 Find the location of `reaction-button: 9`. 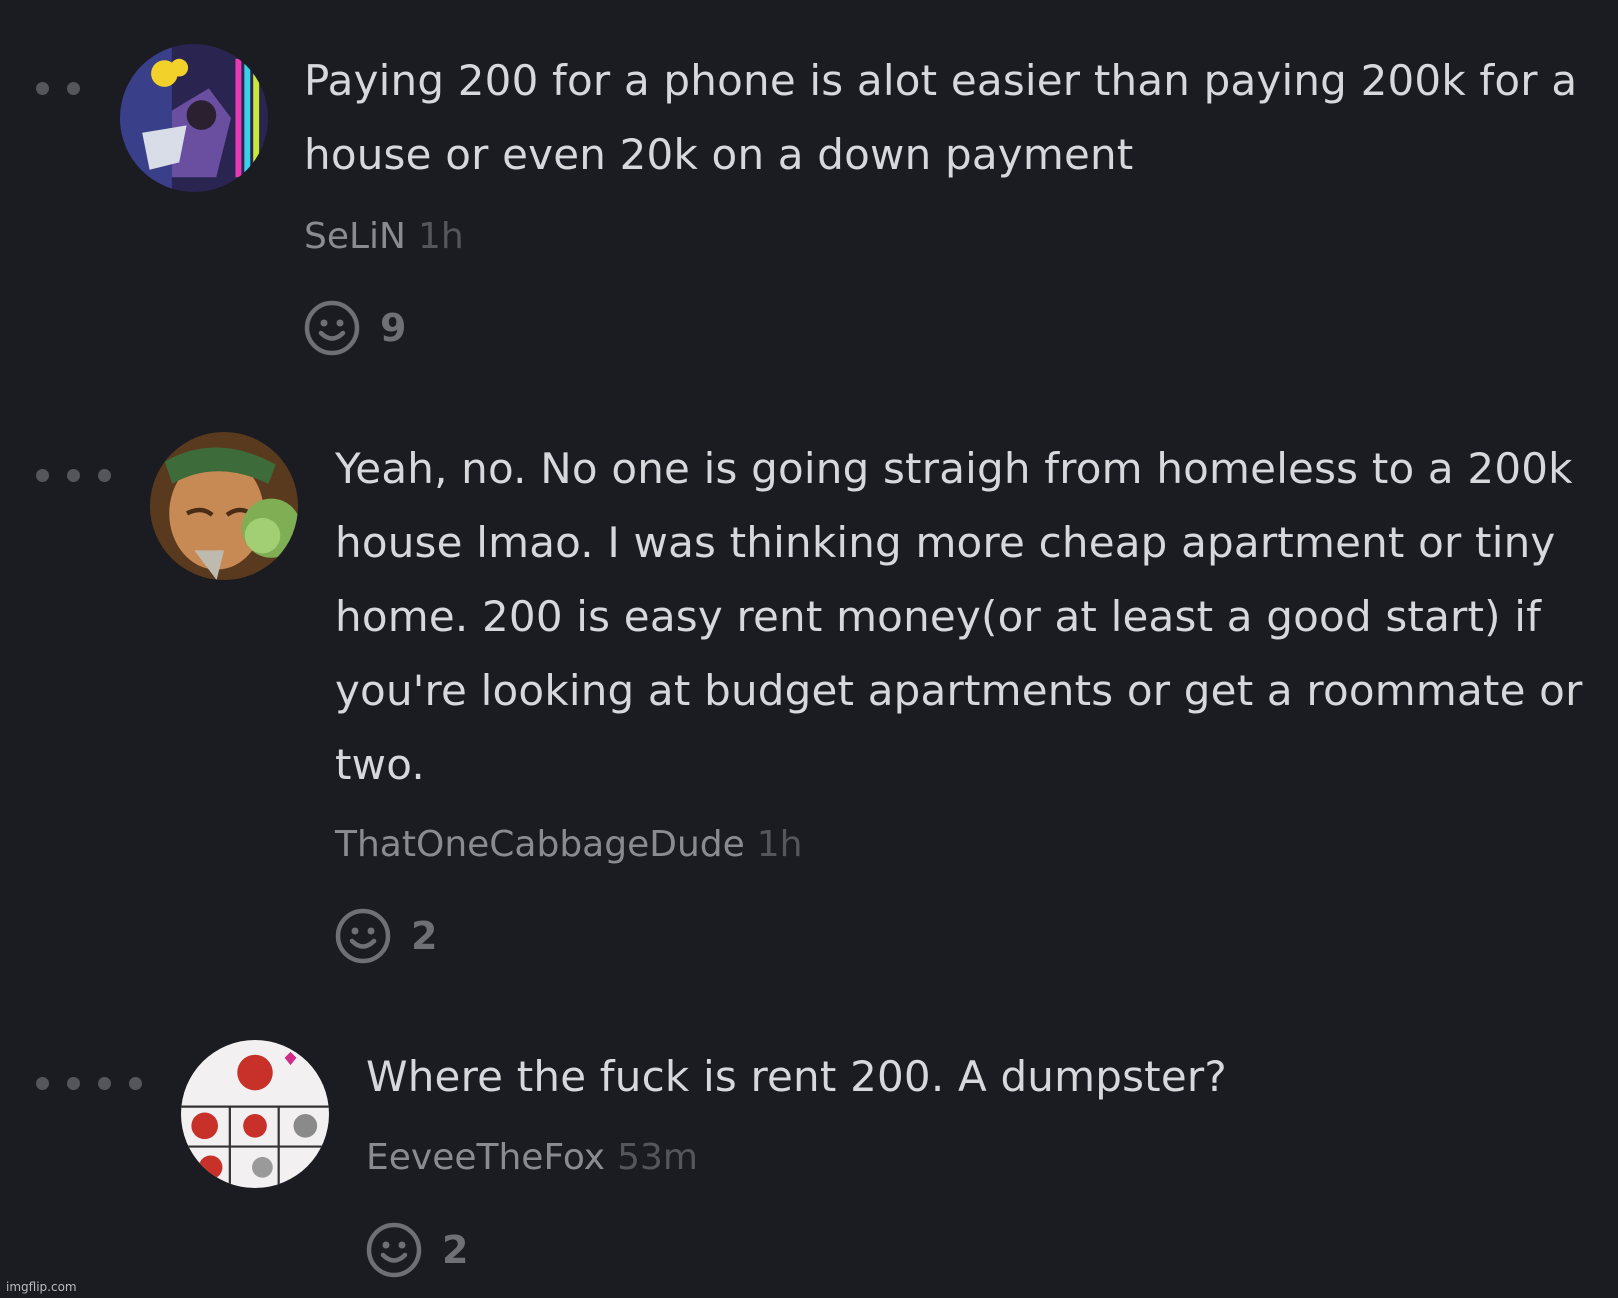

reaction-button: 9 is located at coordinates (355, 328).